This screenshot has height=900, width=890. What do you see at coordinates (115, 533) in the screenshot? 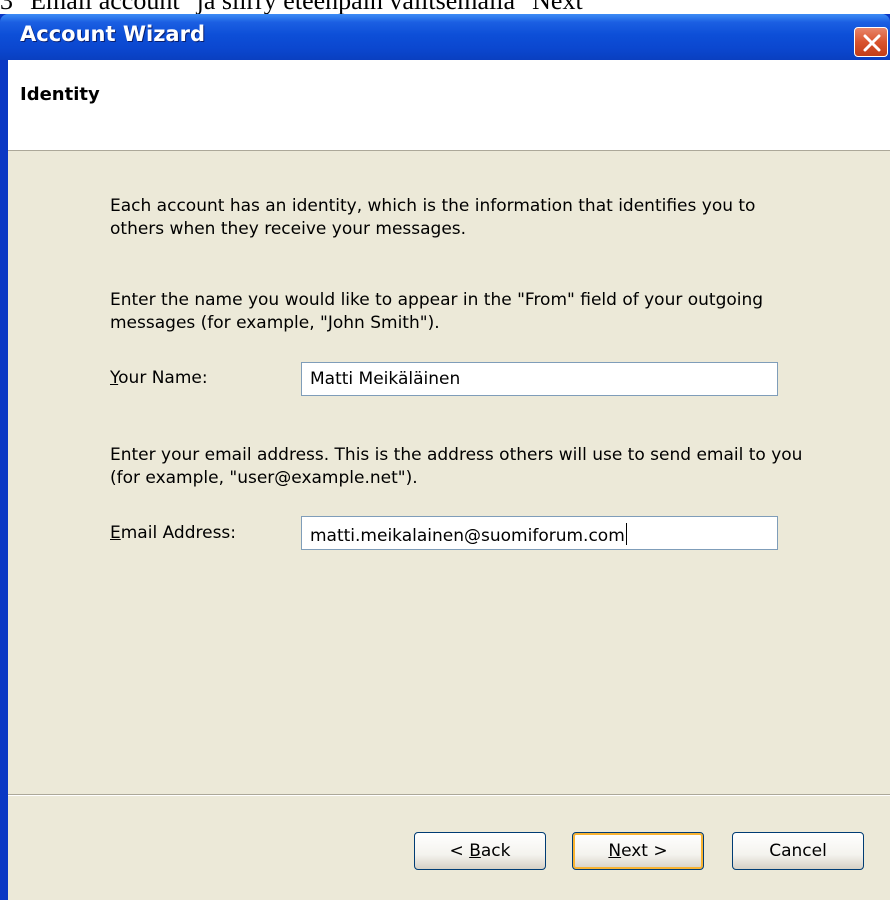
I see `email-label-access-key: E` at bounding box center [115, 533].